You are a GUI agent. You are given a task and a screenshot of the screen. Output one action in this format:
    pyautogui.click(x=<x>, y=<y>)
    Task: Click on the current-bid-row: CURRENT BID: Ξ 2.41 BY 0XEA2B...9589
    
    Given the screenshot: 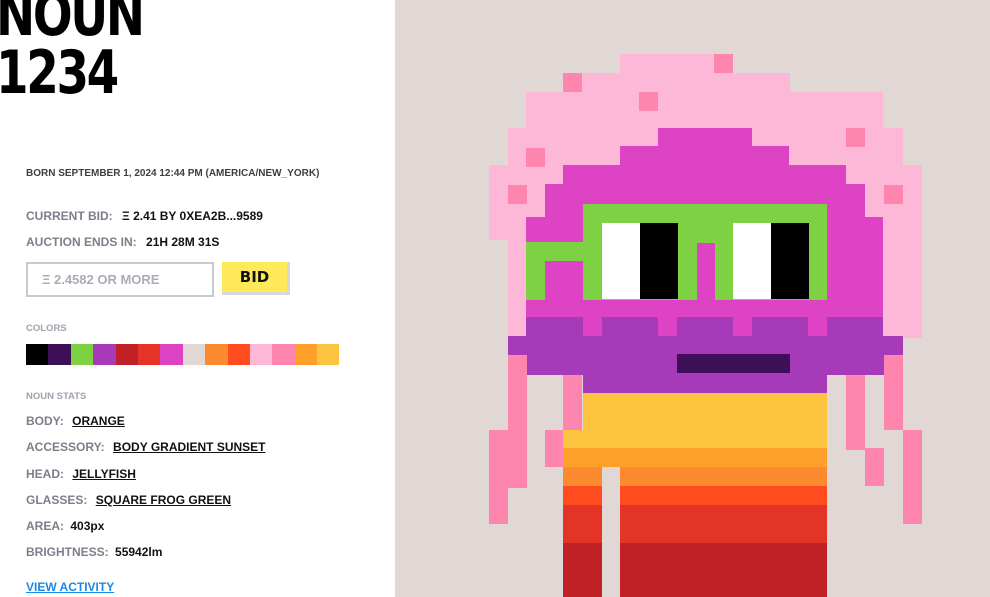 What is the action you would take?
    pyautogui.click(x=144, y=216)
    